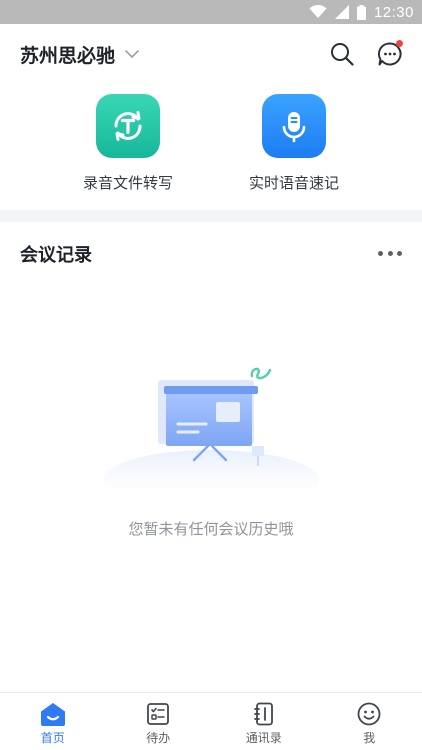 This screenshot has width=422, height=750. What do you see at coordinates (68, 56) in the screenshot?
I see `org-name: 苏州思必驰` at bounding box center [68, 56].